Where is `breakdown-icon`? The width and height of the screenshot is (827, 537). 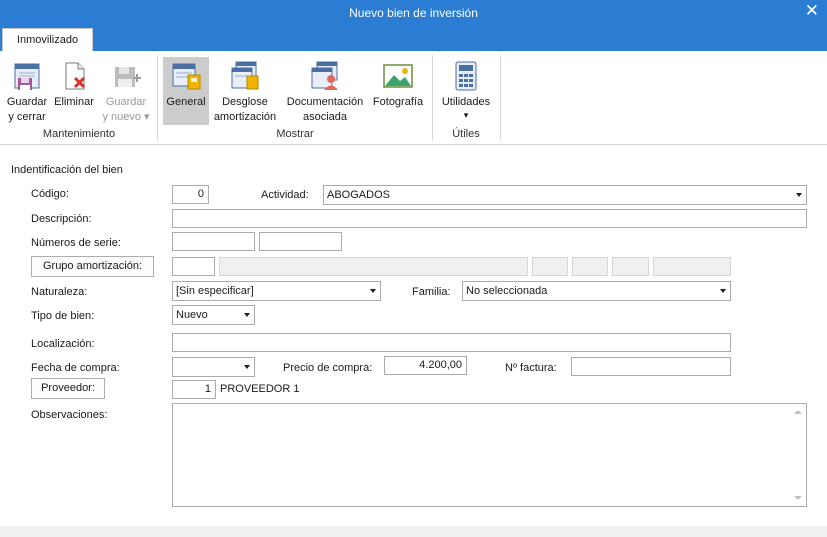
breakdown-icon is located at coordinates (245, 75).